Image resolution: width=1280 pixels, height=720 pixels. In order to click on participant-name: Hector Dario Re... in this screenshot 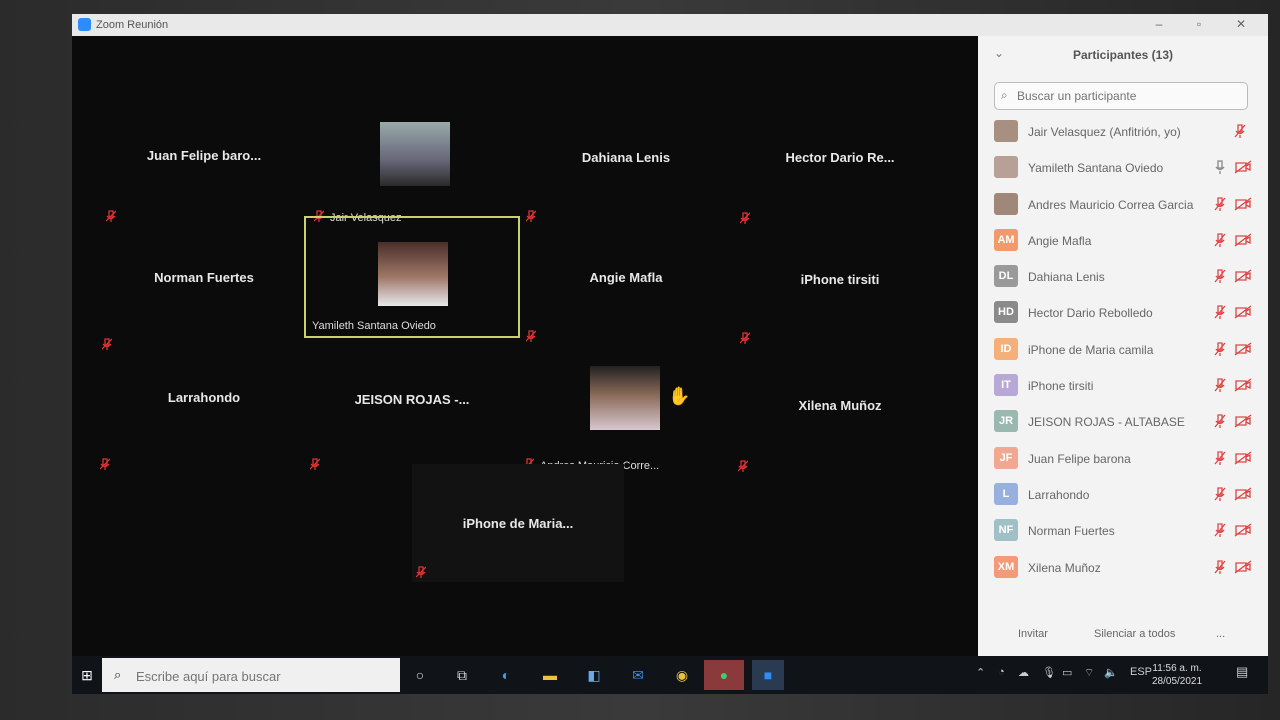, I will do `click(840, 157)`.